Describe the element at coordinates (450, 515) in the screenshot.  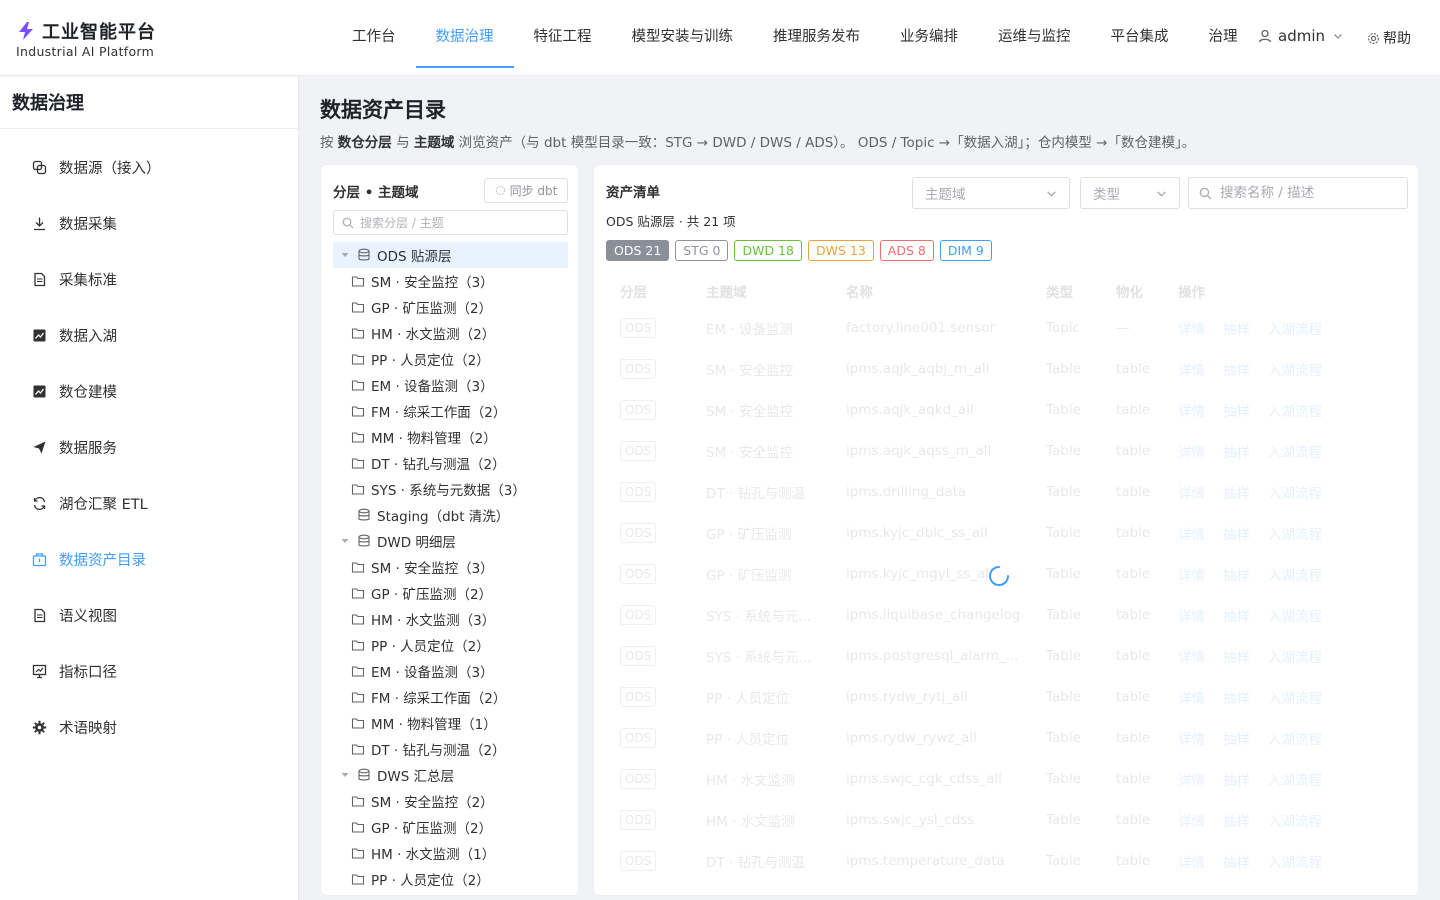
I see `tree-node-staging: Staging（dbt 清洗）` at that location.